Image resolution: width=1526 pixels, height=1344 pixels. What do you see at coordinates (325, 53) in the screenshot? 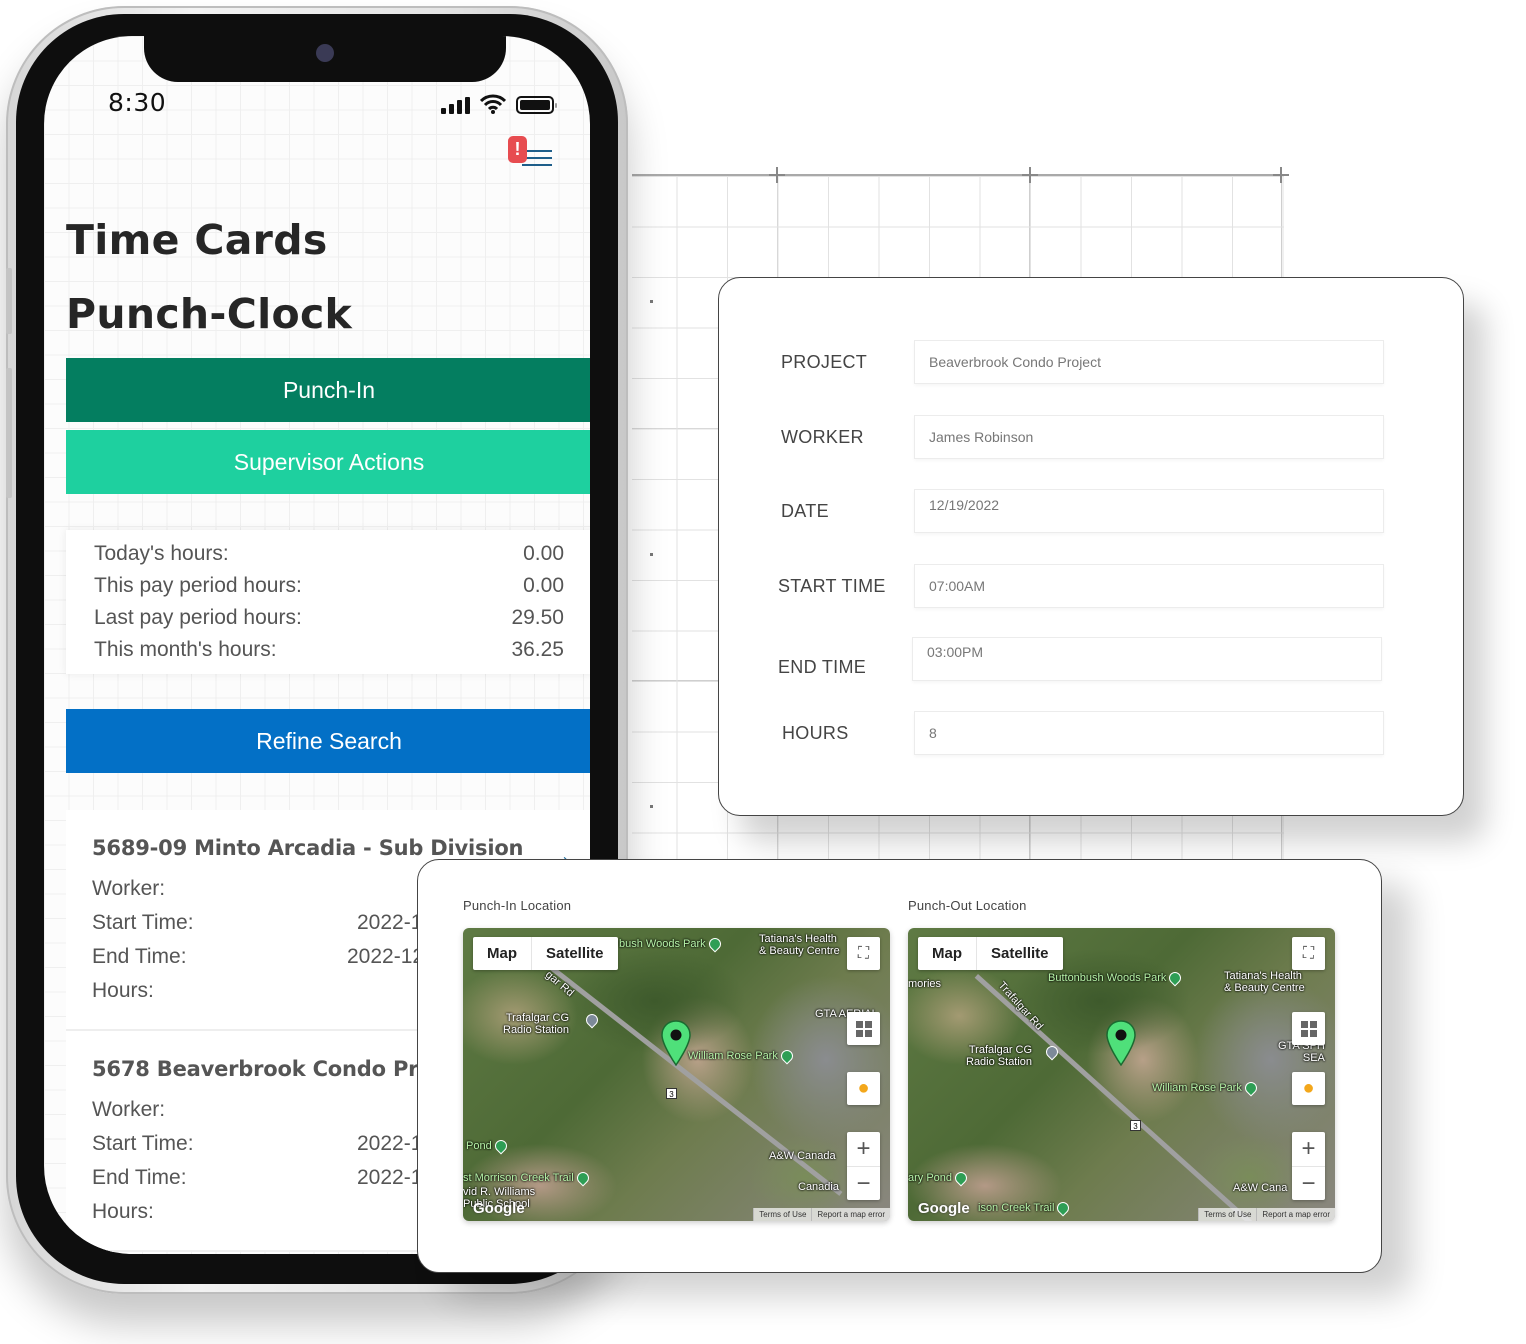
I see `camera-icon` at bounding box center [325, 53].